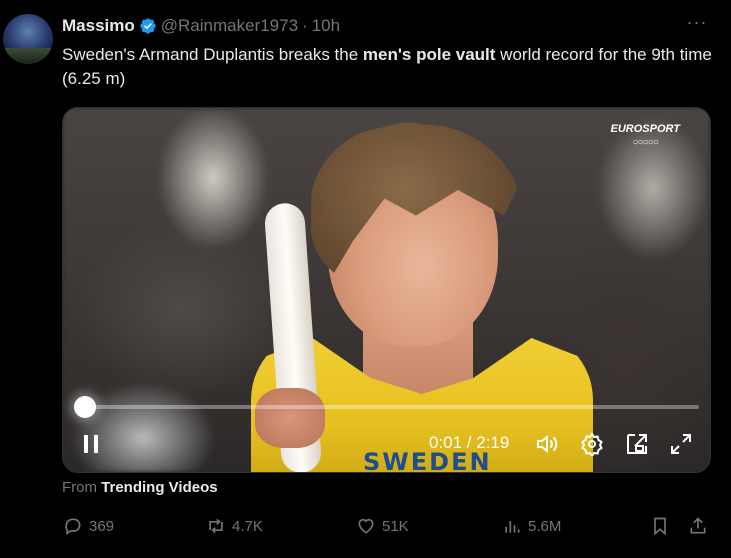 The height and width of the screenshot is (558, 731). Describe the element at coordinates (290, 418) in the screenshot. I see `video-hand` at that location.